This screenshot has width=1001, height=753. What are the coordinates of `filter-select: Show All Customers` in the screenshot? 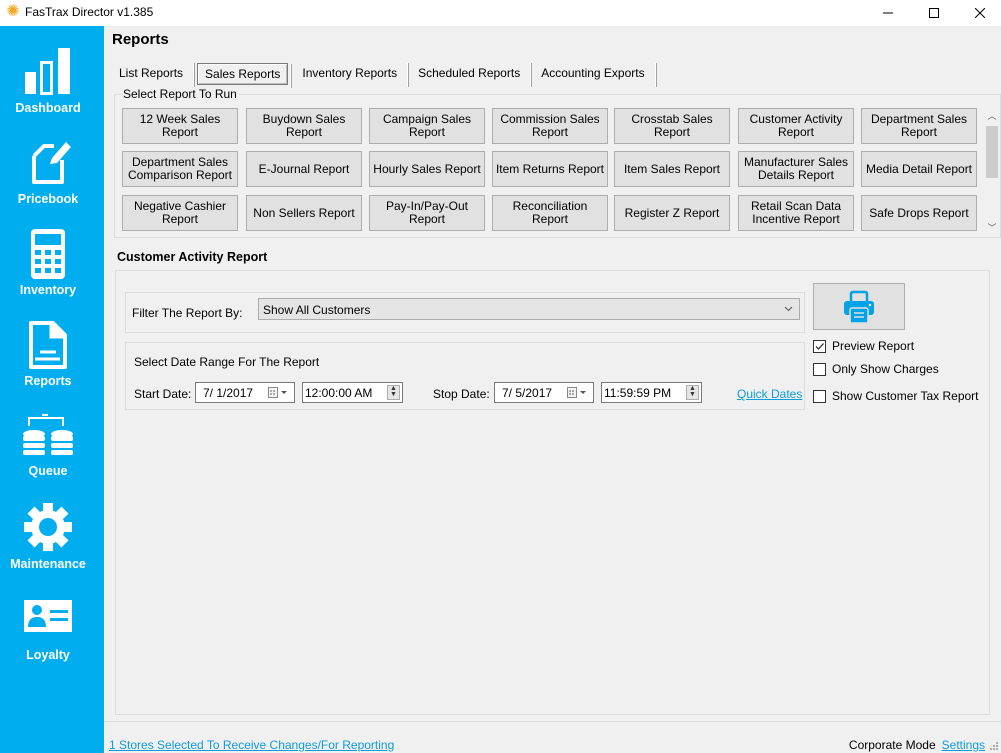 It's located at (529, 309).